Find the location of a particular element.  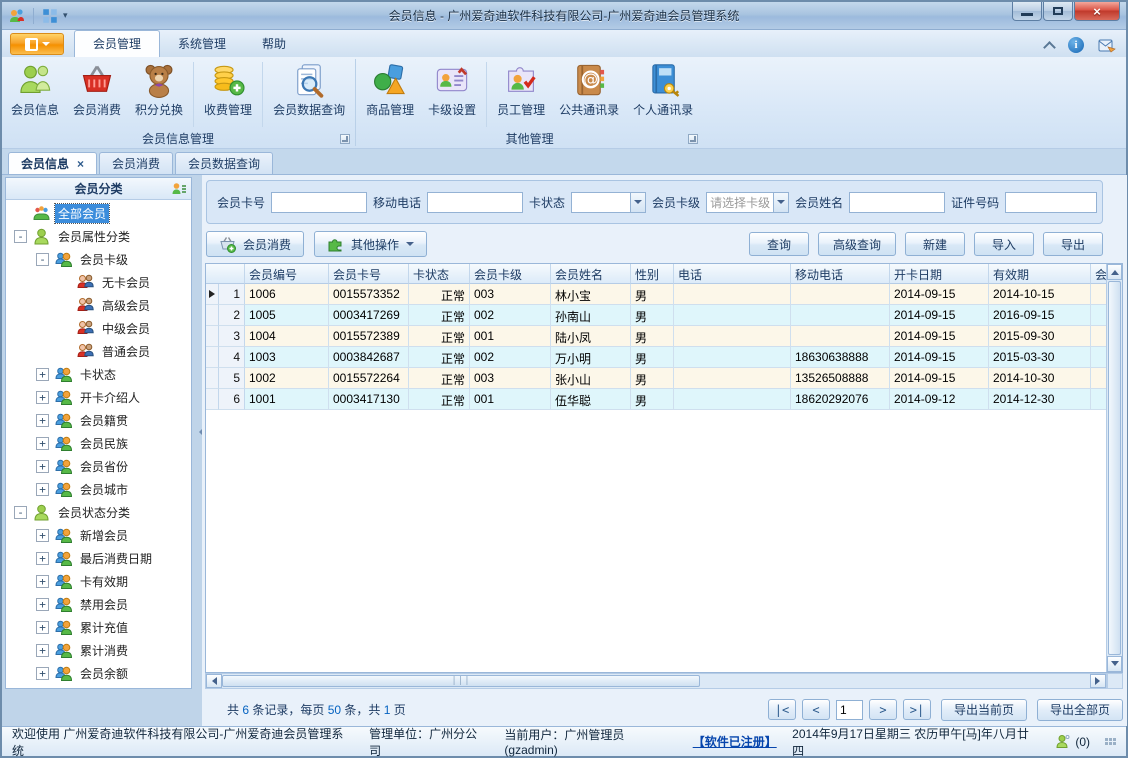

column-header: 开卡日期 is located at coordinates (939, 274).